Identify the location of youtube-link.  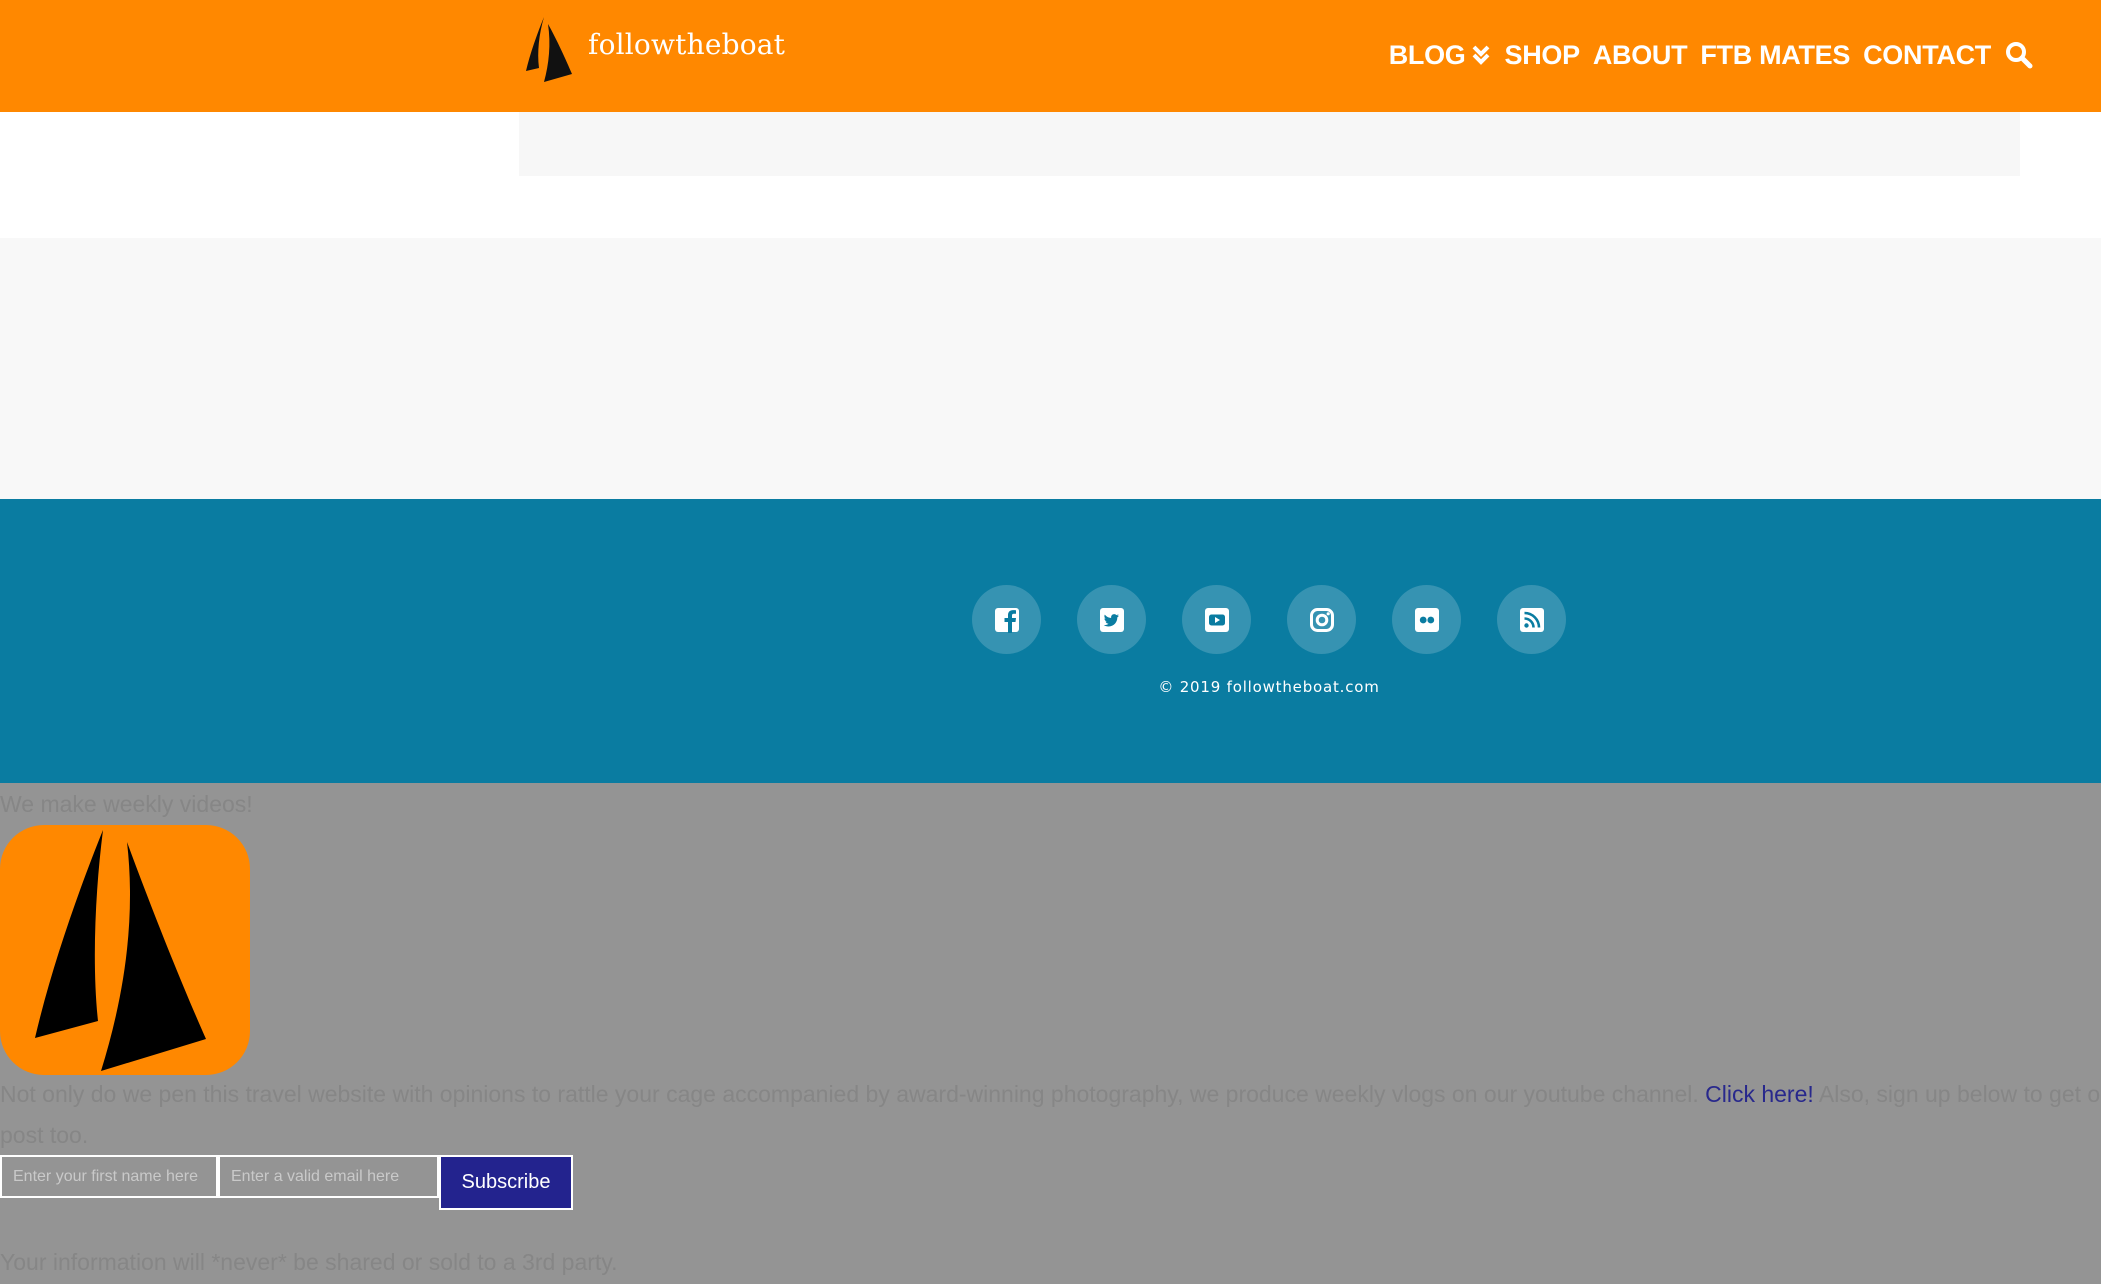
(1216, 619).